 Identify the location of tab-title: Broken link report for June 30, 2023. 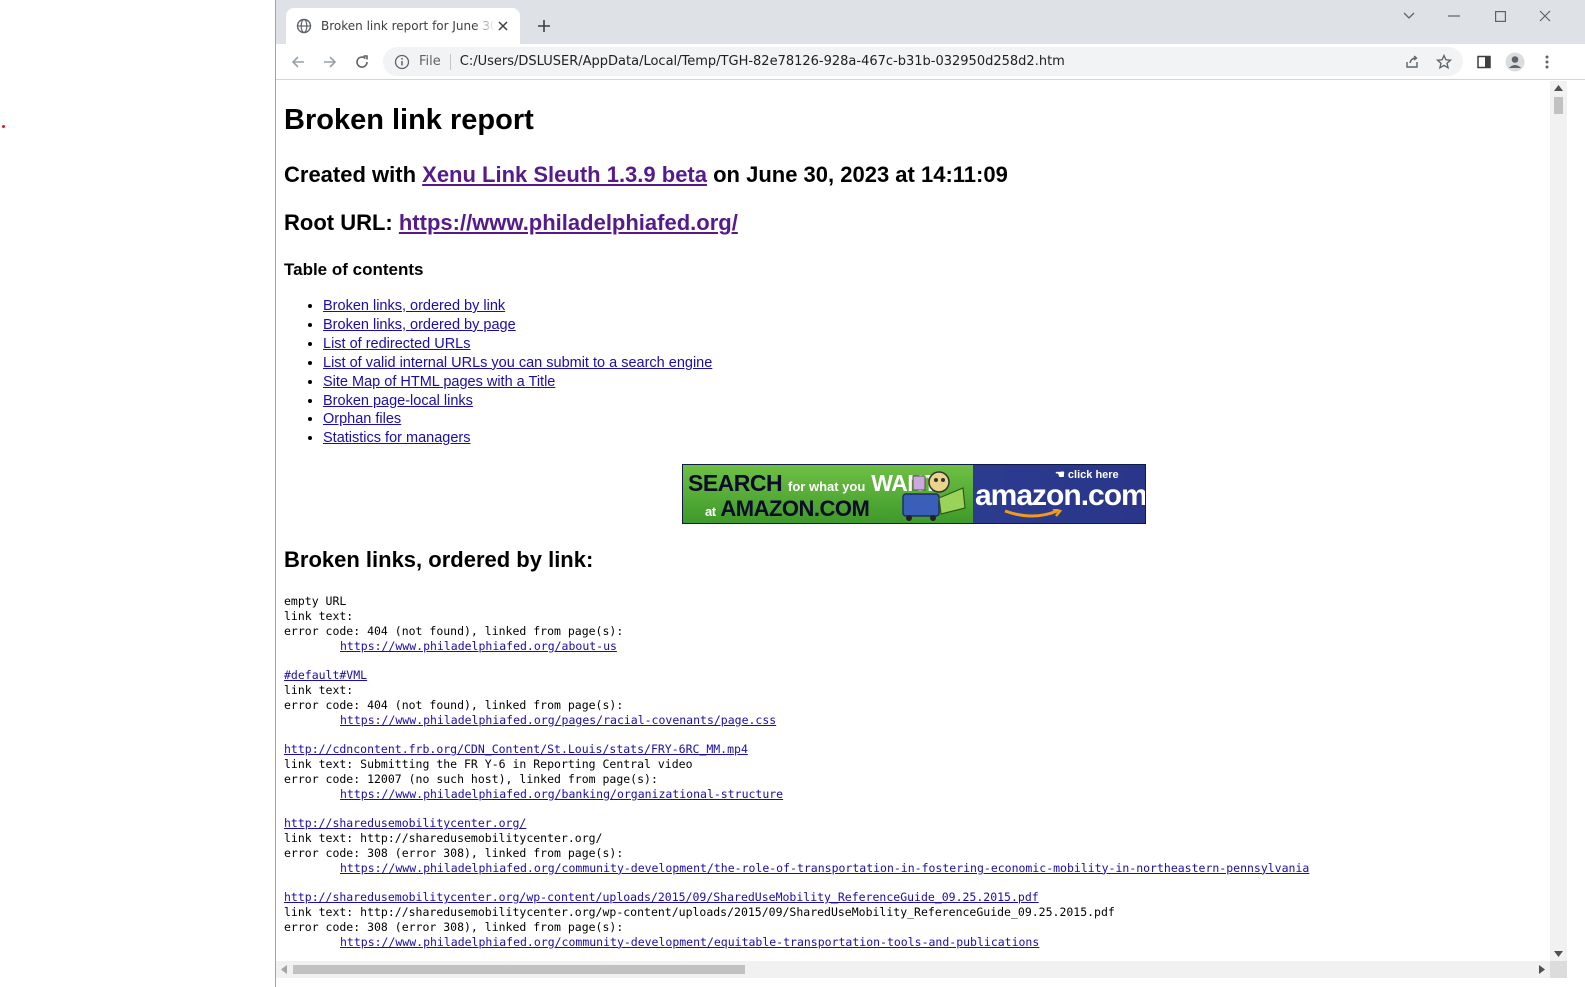
(408, 26).